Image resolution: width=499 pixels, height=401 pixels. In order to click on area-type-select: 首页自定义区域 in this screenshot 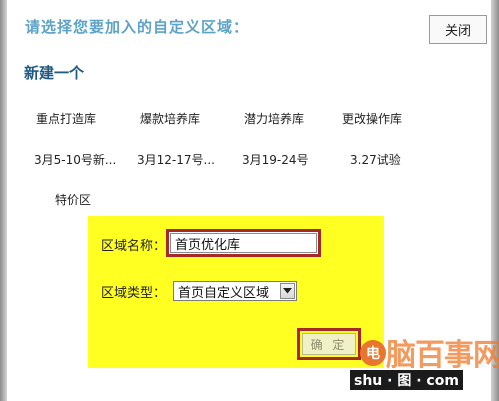, I will do `click(235, 291)`.